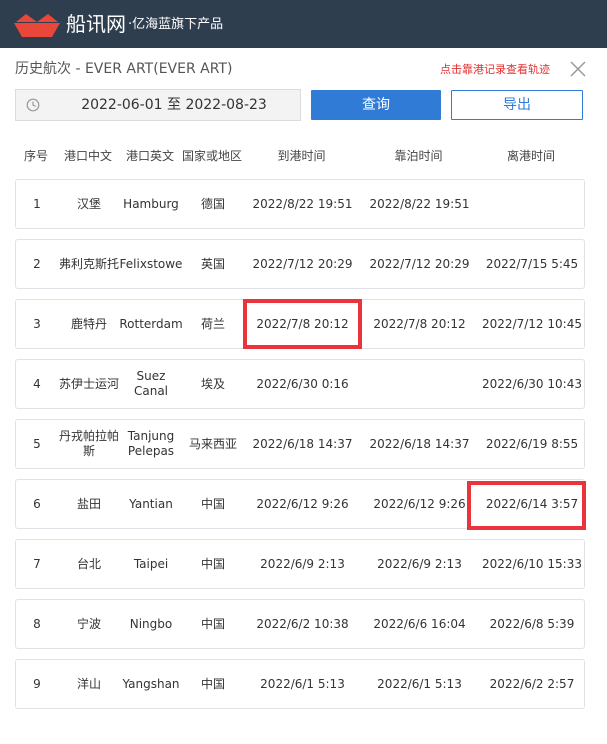 The height and width of the screenshot is (744, 607). Describe the element at coordinates (88, 503) in the screenshot. I see `row-port-cn: 盐田` at that location.